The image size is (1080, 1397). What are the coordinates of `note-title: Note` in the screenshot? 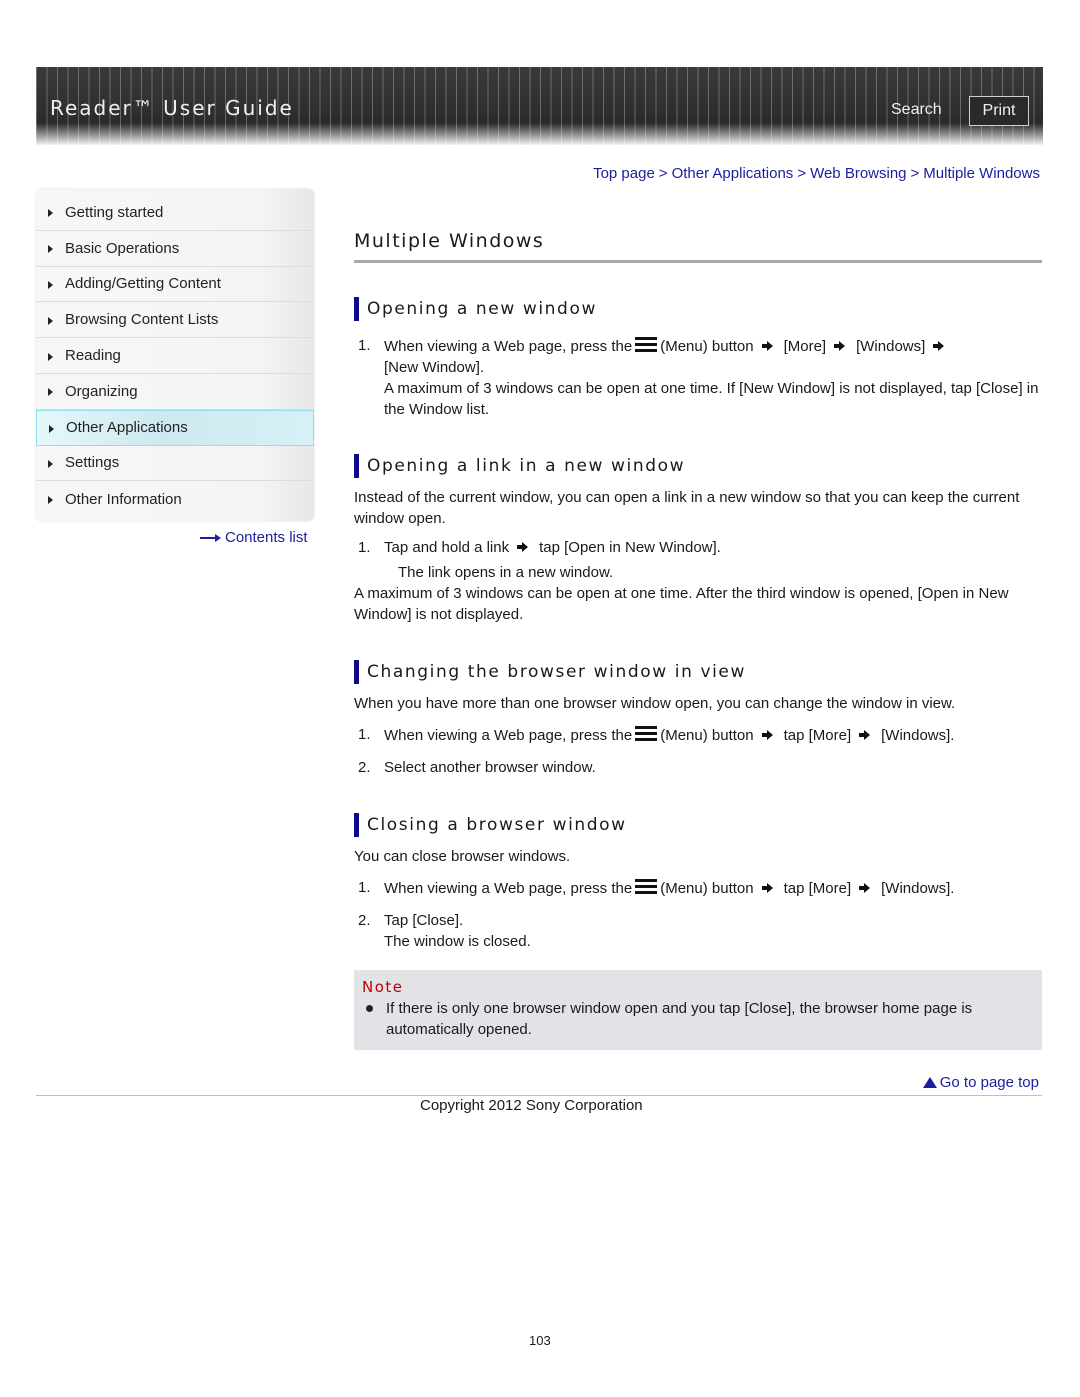 It's located at (383, 987).